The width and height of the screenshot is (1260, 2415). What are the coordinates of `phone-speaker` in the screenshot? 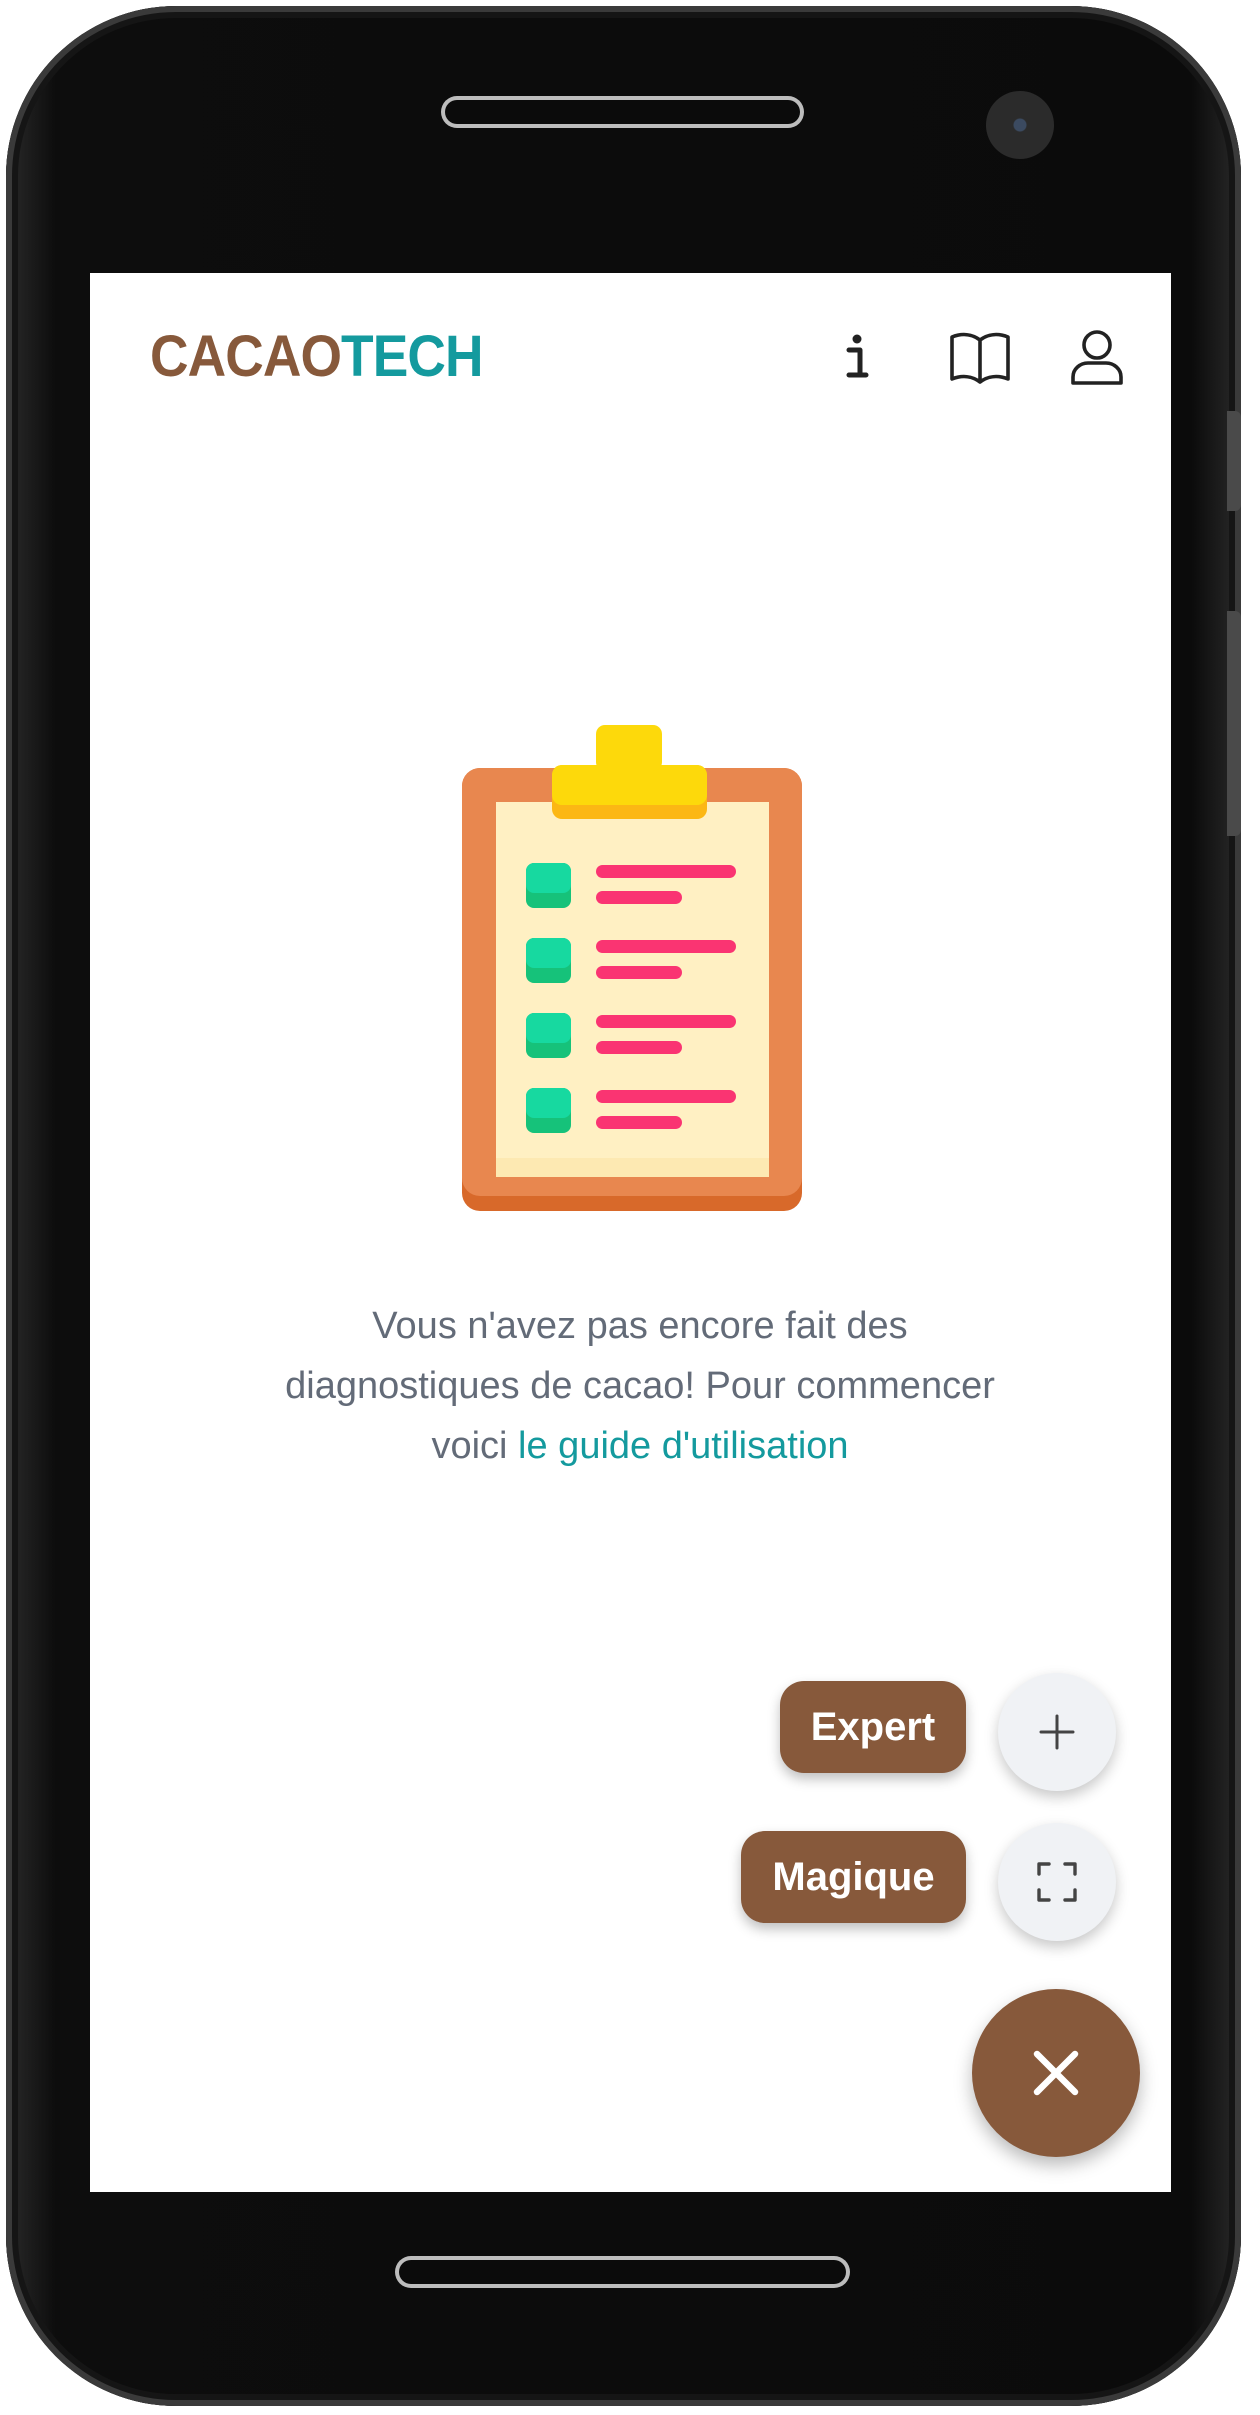 It's located at (622, 112).